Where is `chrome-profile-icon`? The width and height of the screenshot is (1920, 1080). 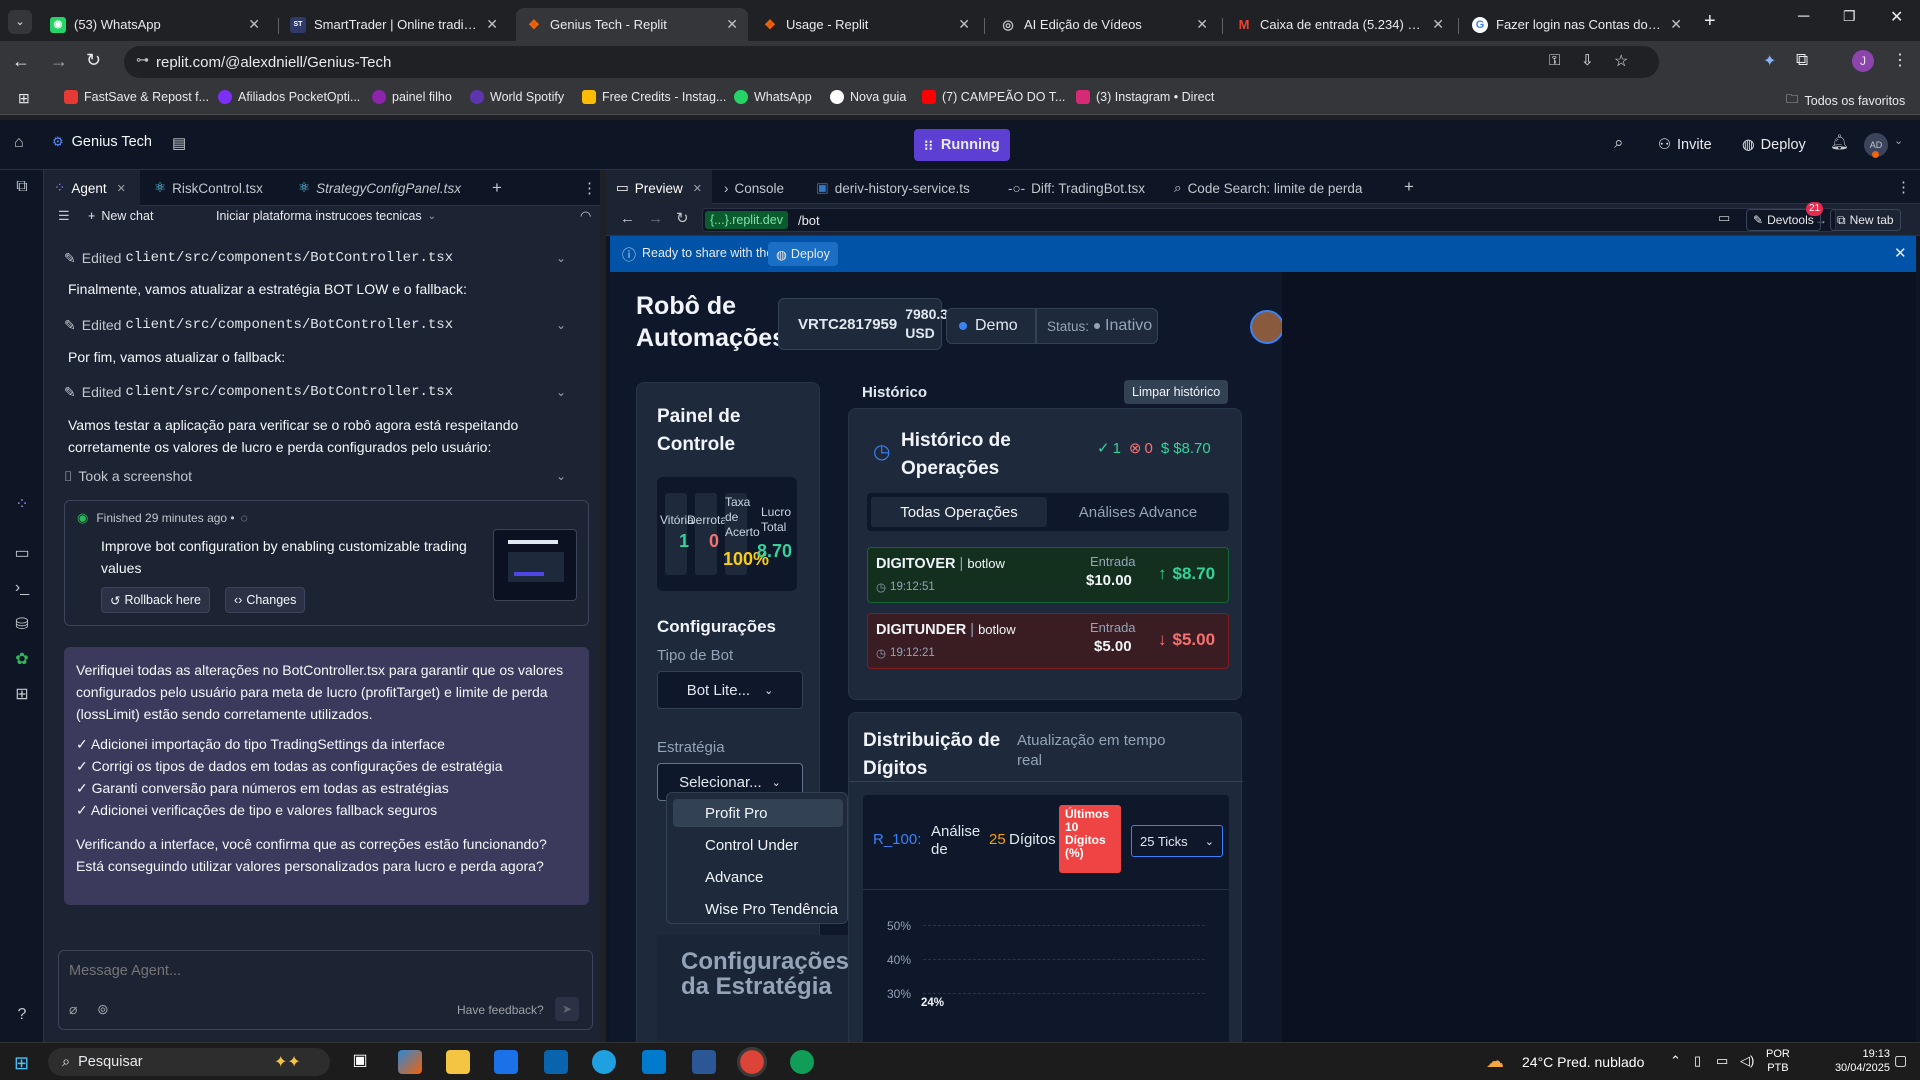
chrome-profile-icon is located at coordinates (802, 1062).